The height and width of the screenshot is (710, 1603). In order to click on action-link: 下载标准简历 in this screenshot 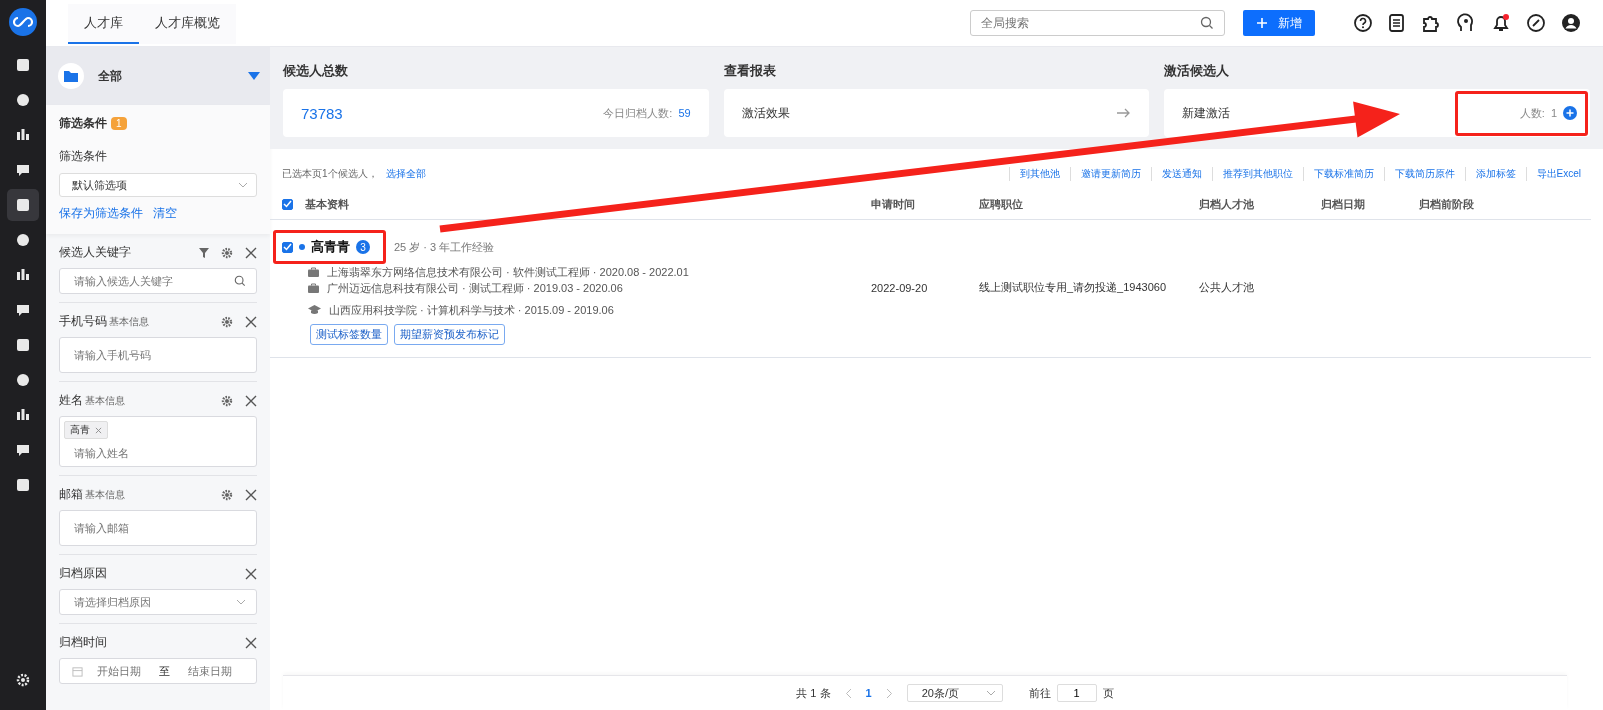, I will do `click(1343, 174)`.